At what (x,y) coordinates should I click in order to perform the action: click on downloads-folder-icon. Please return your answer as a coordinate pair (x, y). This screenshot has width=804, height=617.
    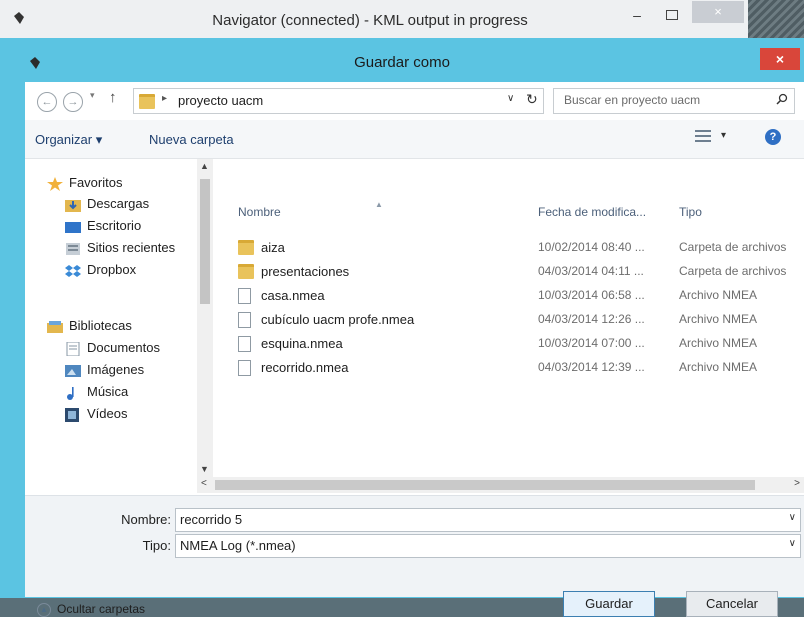
    Looking at the image, I should click on (73, 205).